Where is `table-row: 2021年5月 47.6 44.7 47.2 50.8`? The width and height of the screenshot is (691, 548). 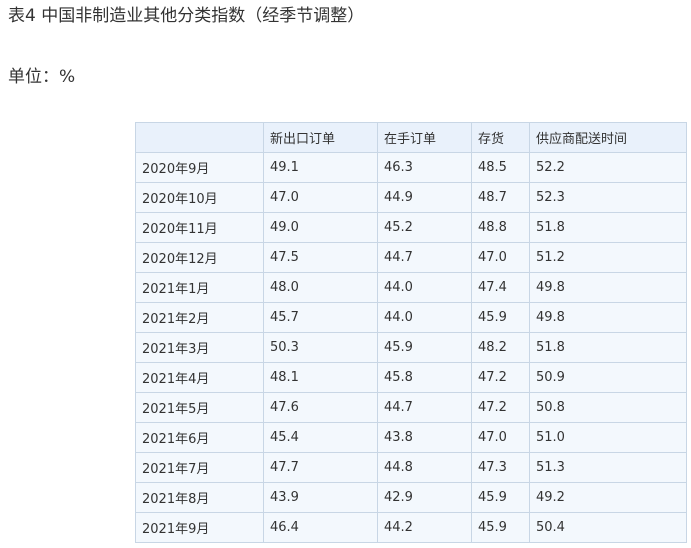 table-row: 2021年5月 47.6 44.7 47.2 50.8 is located at coordinates (411, 407).